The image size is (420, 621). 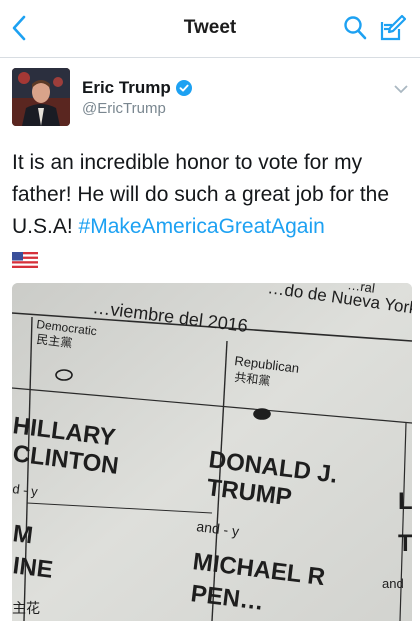 What do you see at coordinates (124, 108) in the screenshot?
I see `author-handle: @EricTrump` at bounding box center [124, 108].